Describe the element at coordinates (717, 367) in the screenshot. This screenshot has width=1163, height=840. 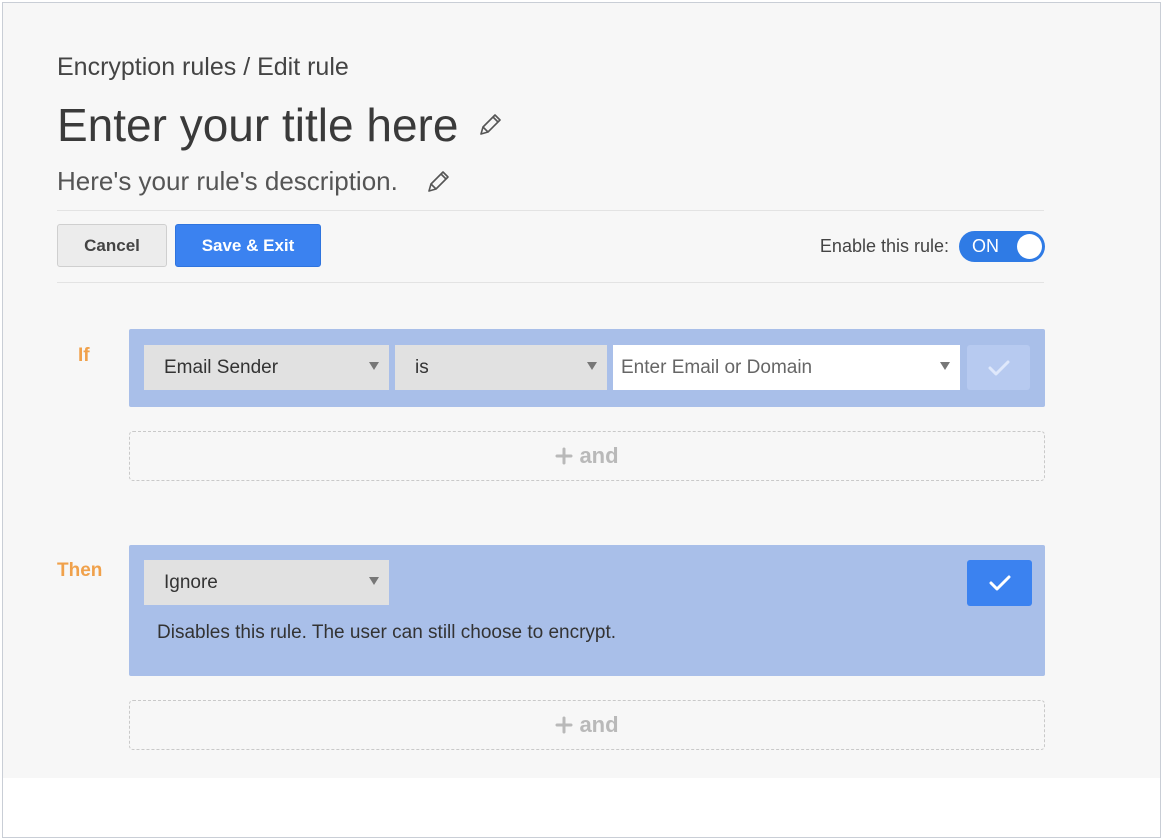
I see `condition-value-placeholder: Enter Email or Domain` at that location.